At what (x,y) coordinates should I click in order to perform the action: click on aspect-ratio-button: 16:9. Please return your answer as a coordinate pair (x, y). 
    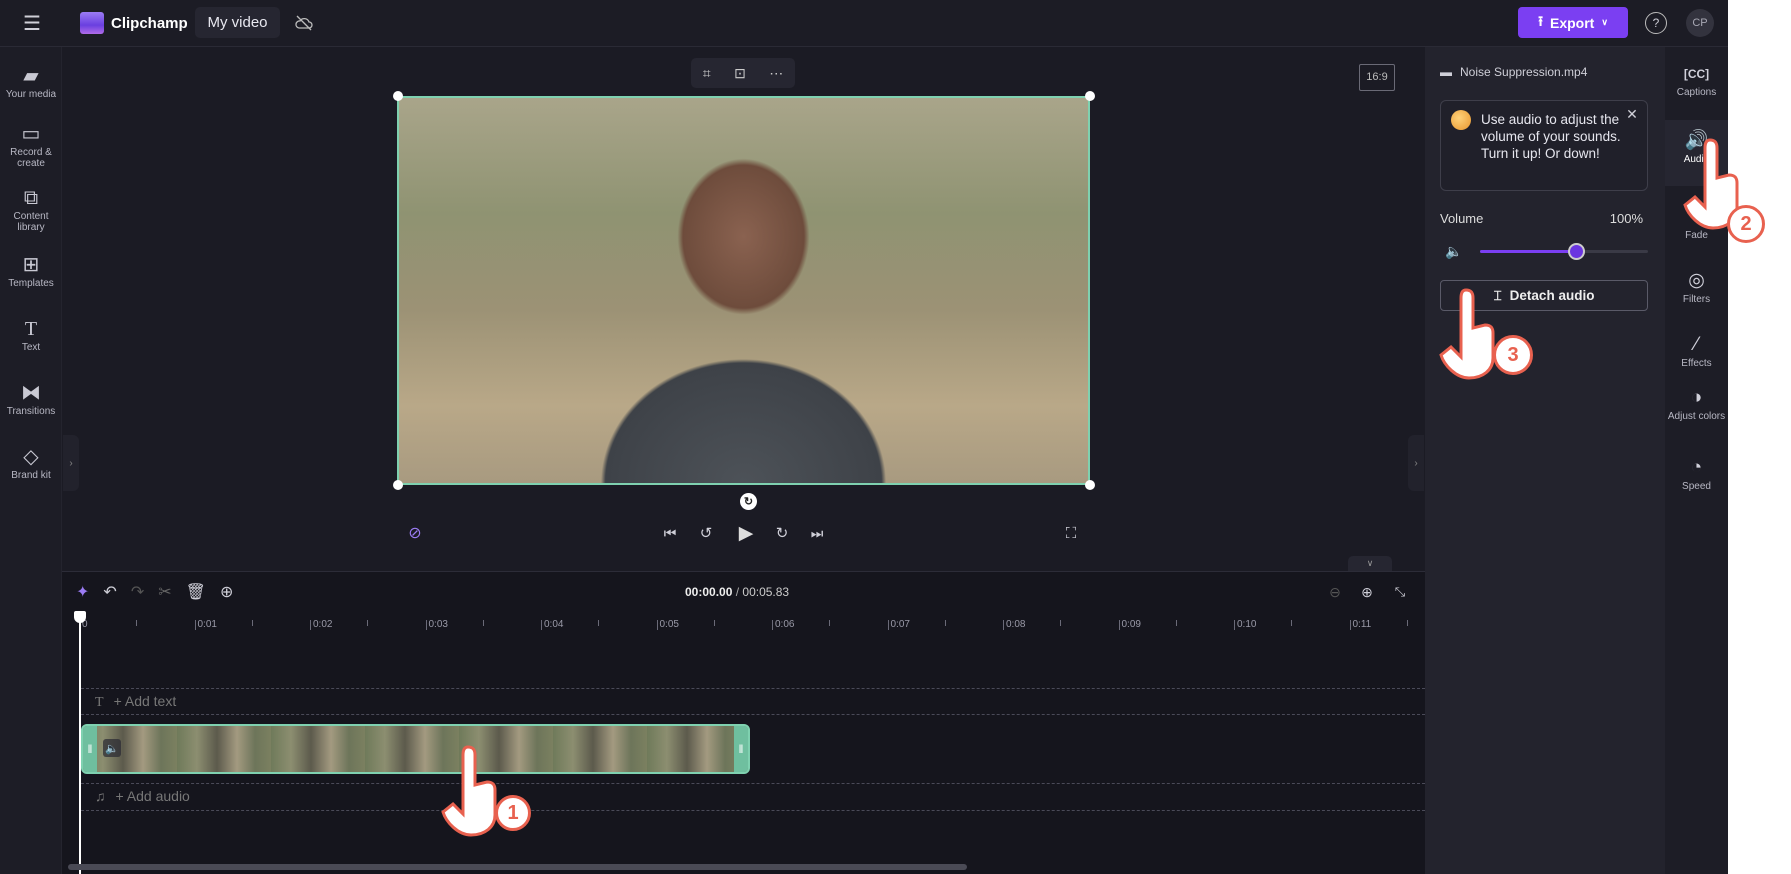
    Looking at the image, I should click on (1377, 77).